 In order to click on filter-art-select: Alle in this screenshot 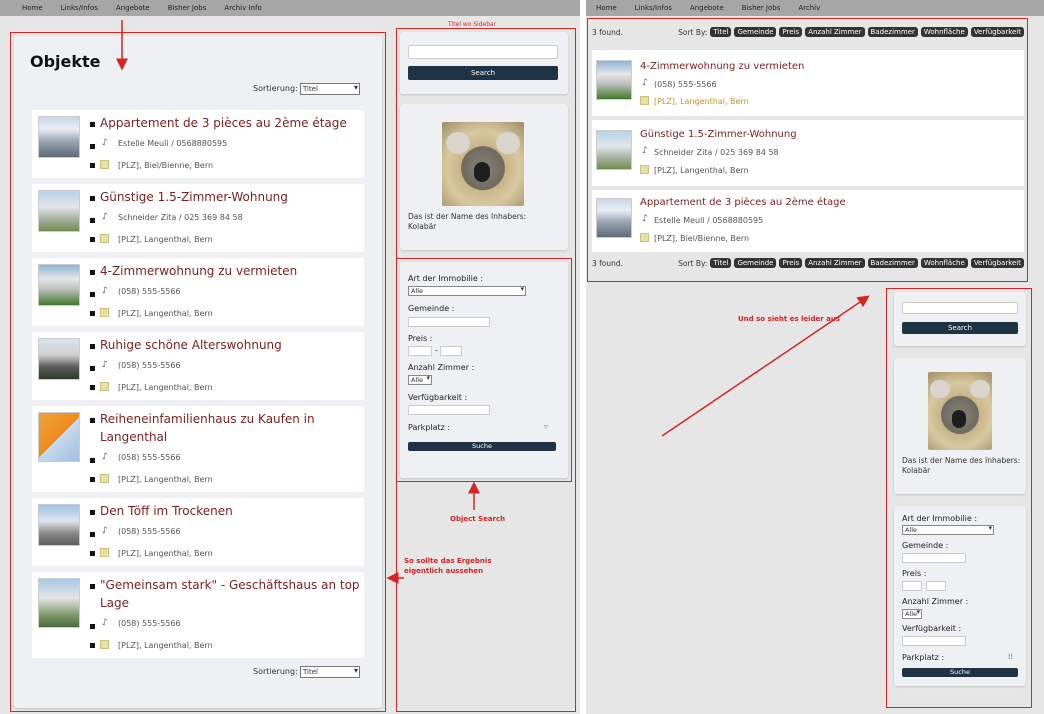, I will do `click(948, 529)`.